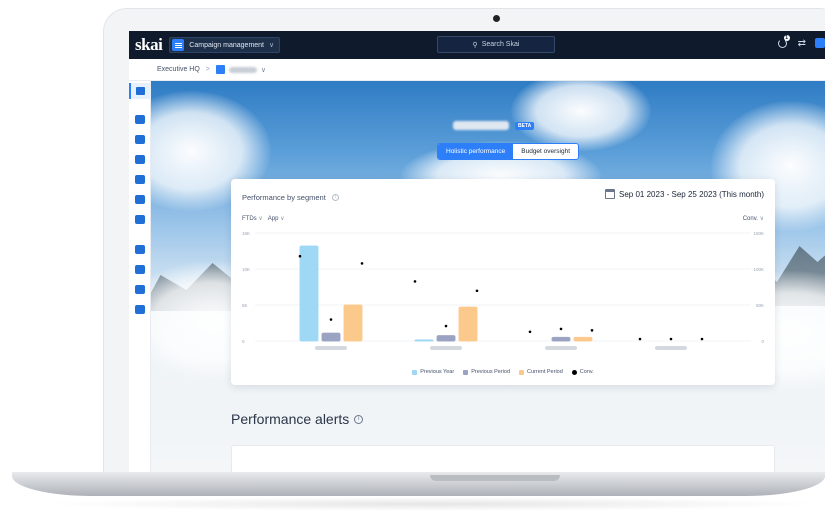  Describe the element at coordinates (243, 341) in the screenshot. I see `y-tick-label-left: 0` at that location.